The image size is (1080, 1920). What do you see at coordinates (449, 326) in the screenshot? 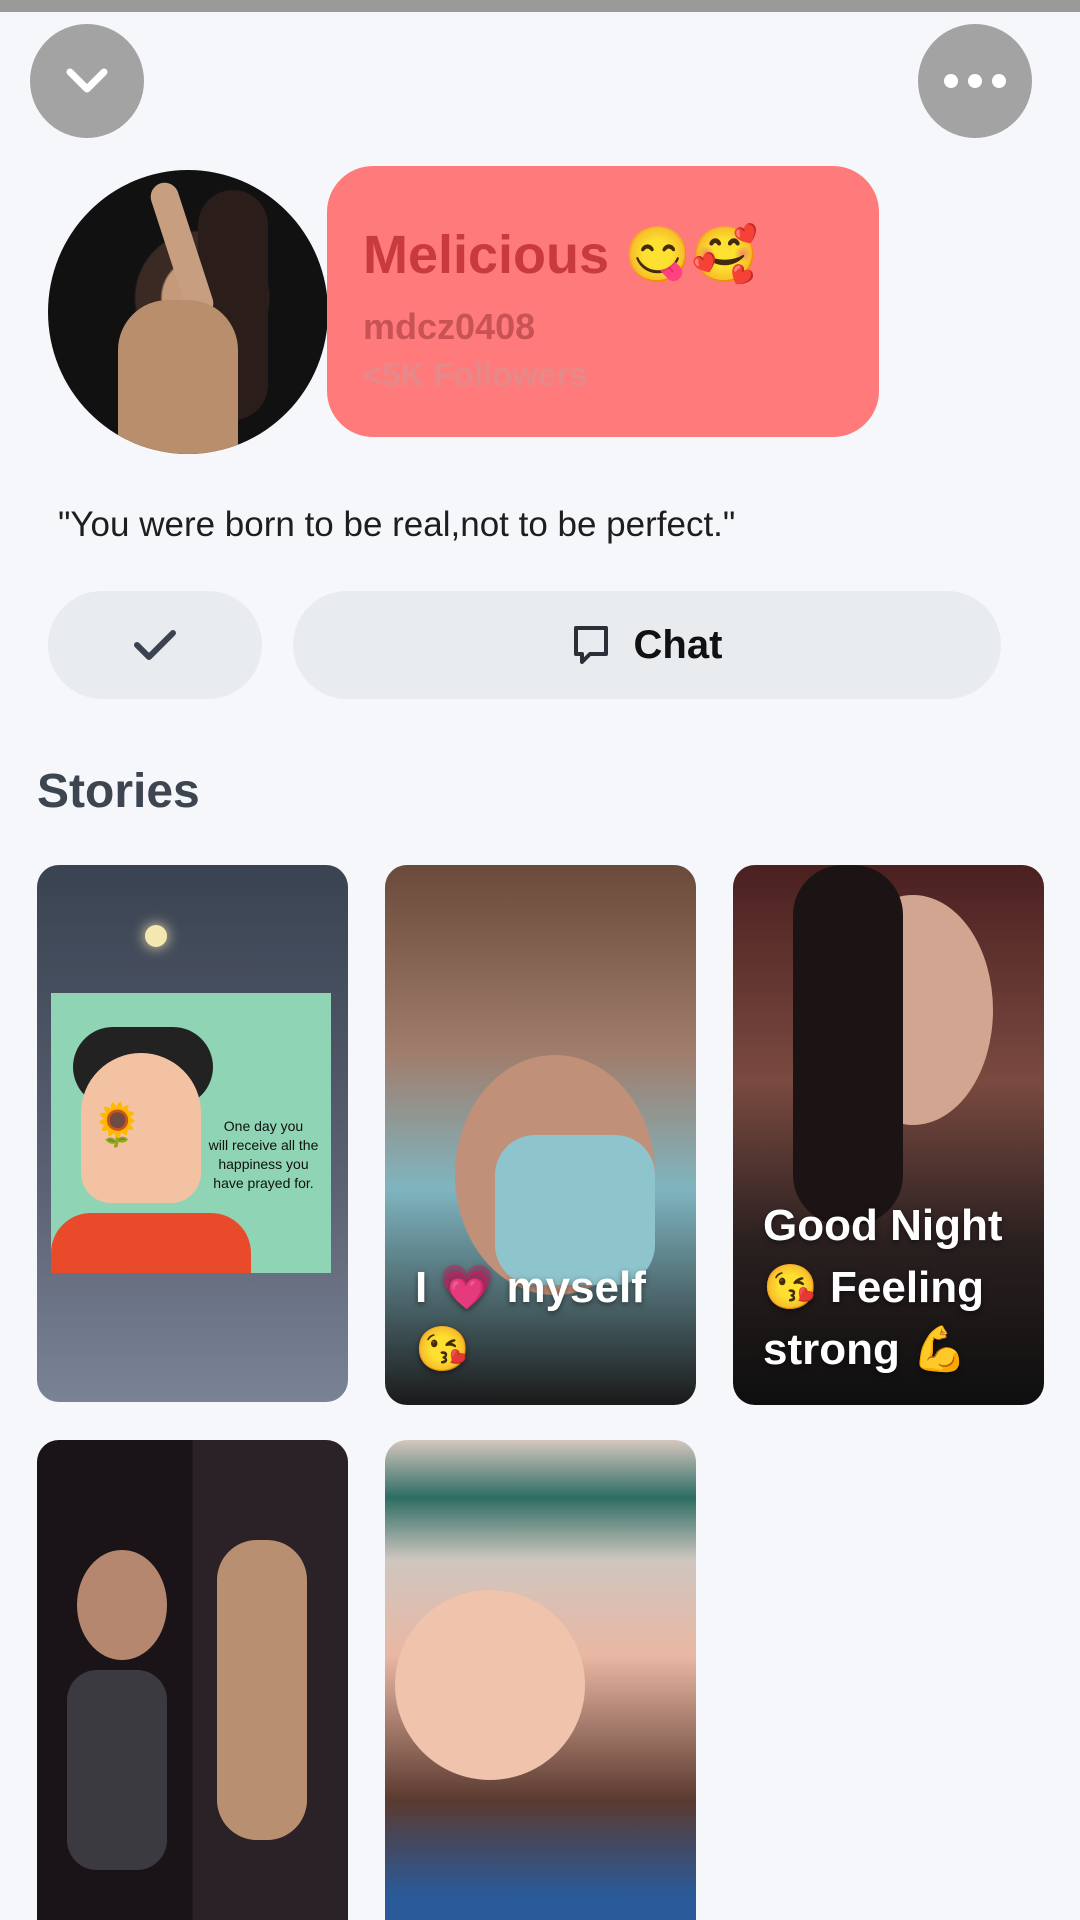
I see `profile-username: mdcz0408` at bounding box center [449, 326].